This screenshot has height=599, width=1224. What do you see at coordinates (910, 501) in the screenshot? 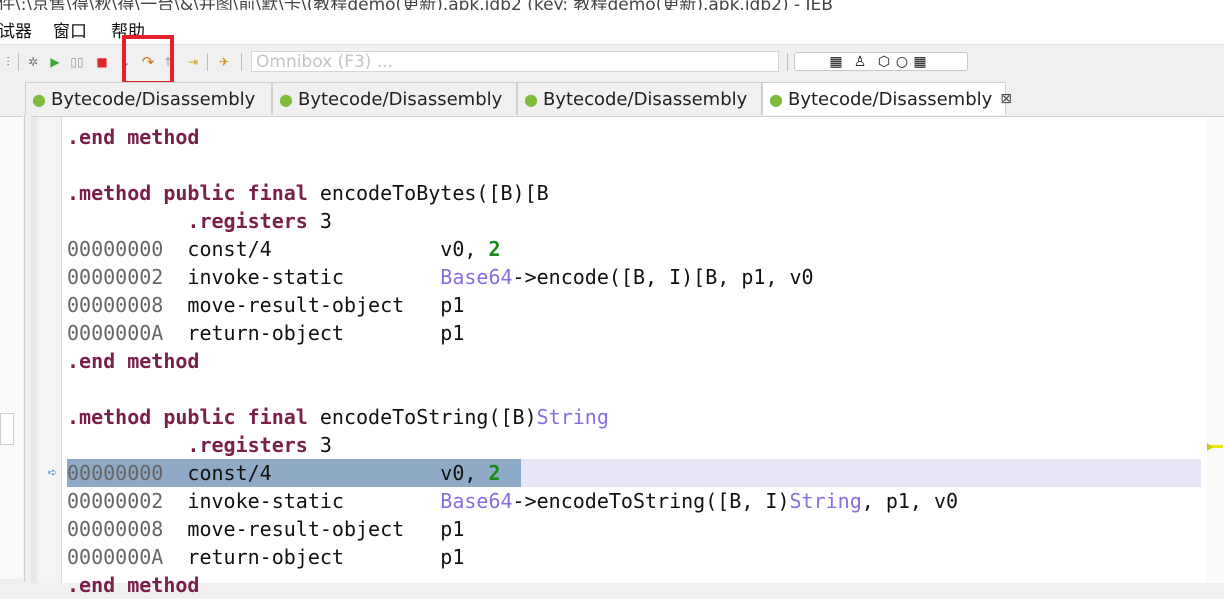
I see `instruction-operand: , p1, v0` at bounding box center [910, 501].